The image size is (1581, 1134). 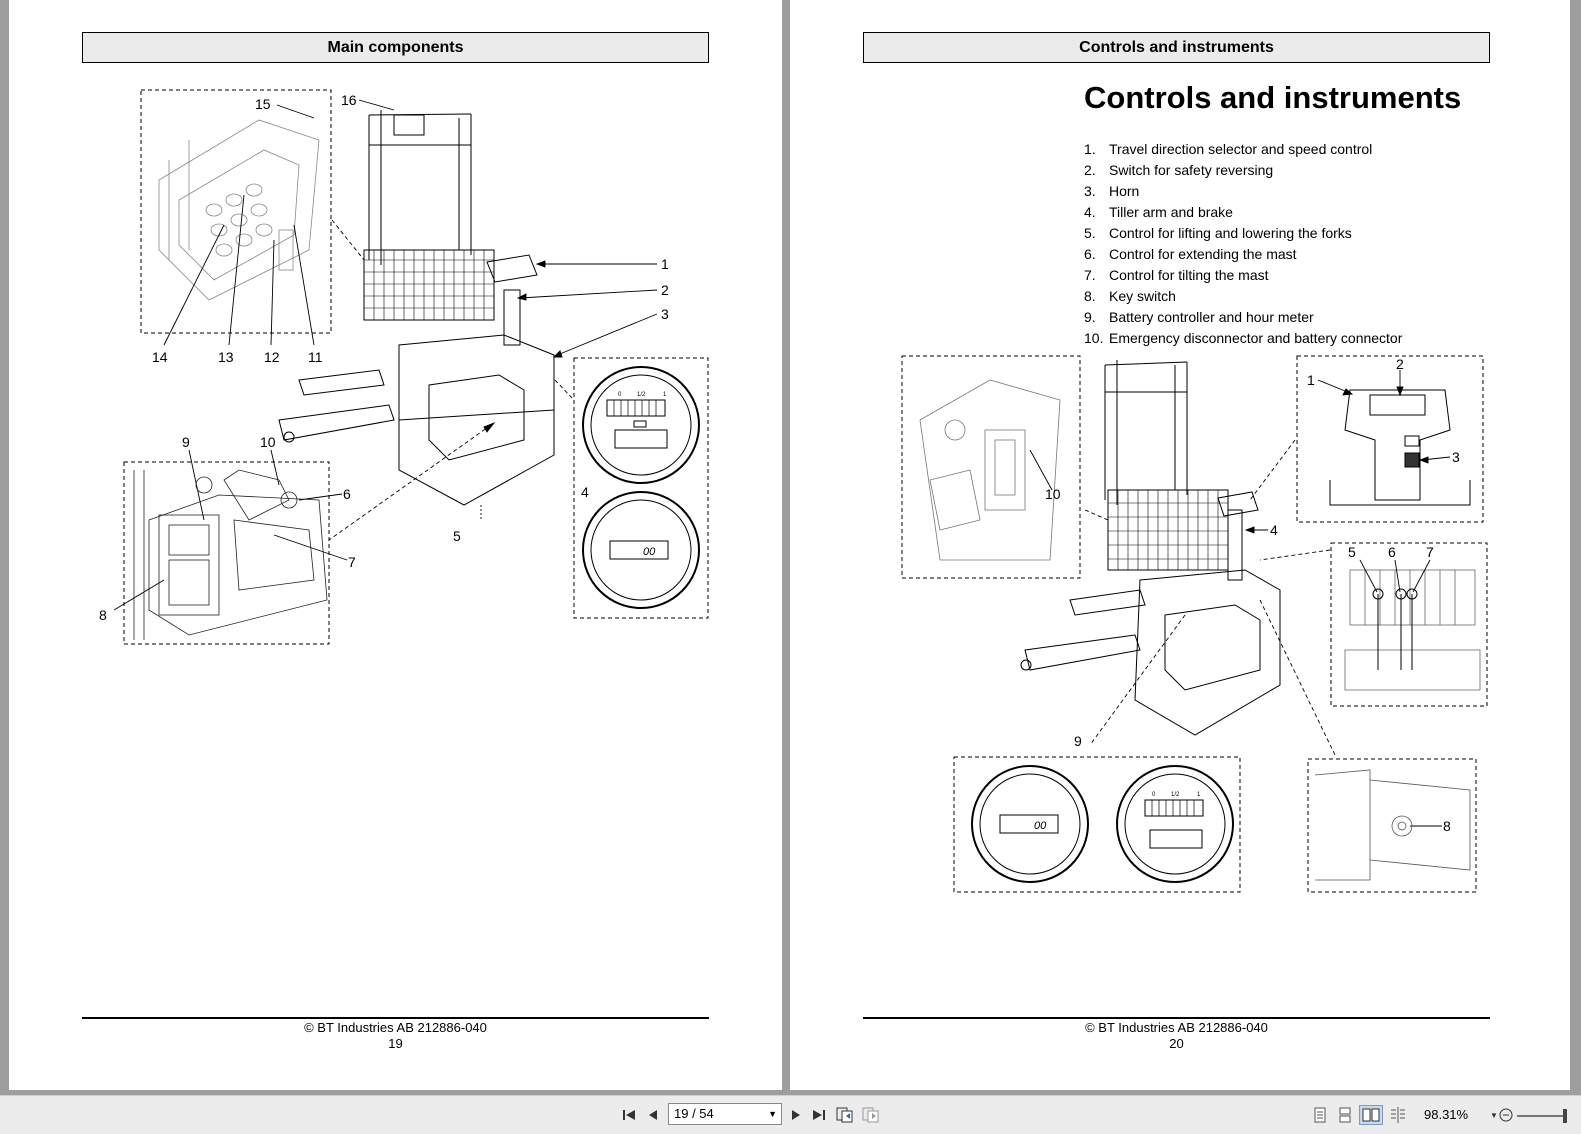 What do you see at coordinates (772, 1114) in the screenshot?
I see `chevron-down-icon: ▼` at bounding box center [772, 1114].